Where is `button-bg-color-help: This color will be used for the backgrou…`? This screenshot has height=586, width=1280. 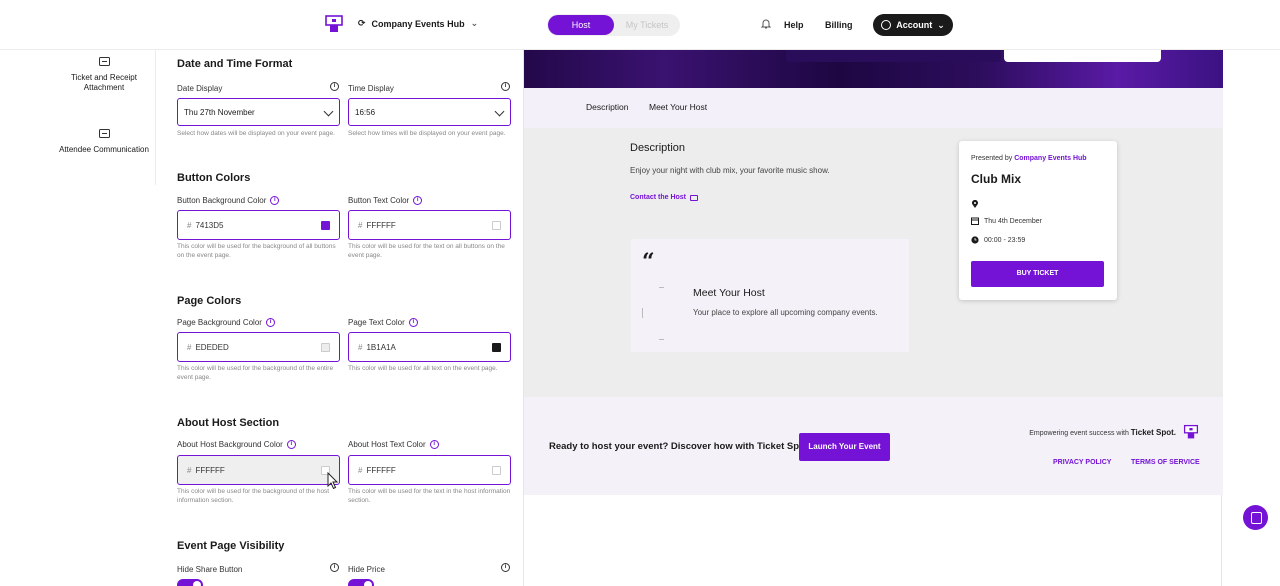
button-bg-color-help: This color will be used for the backgrou… is located at coordinates (256, 251).